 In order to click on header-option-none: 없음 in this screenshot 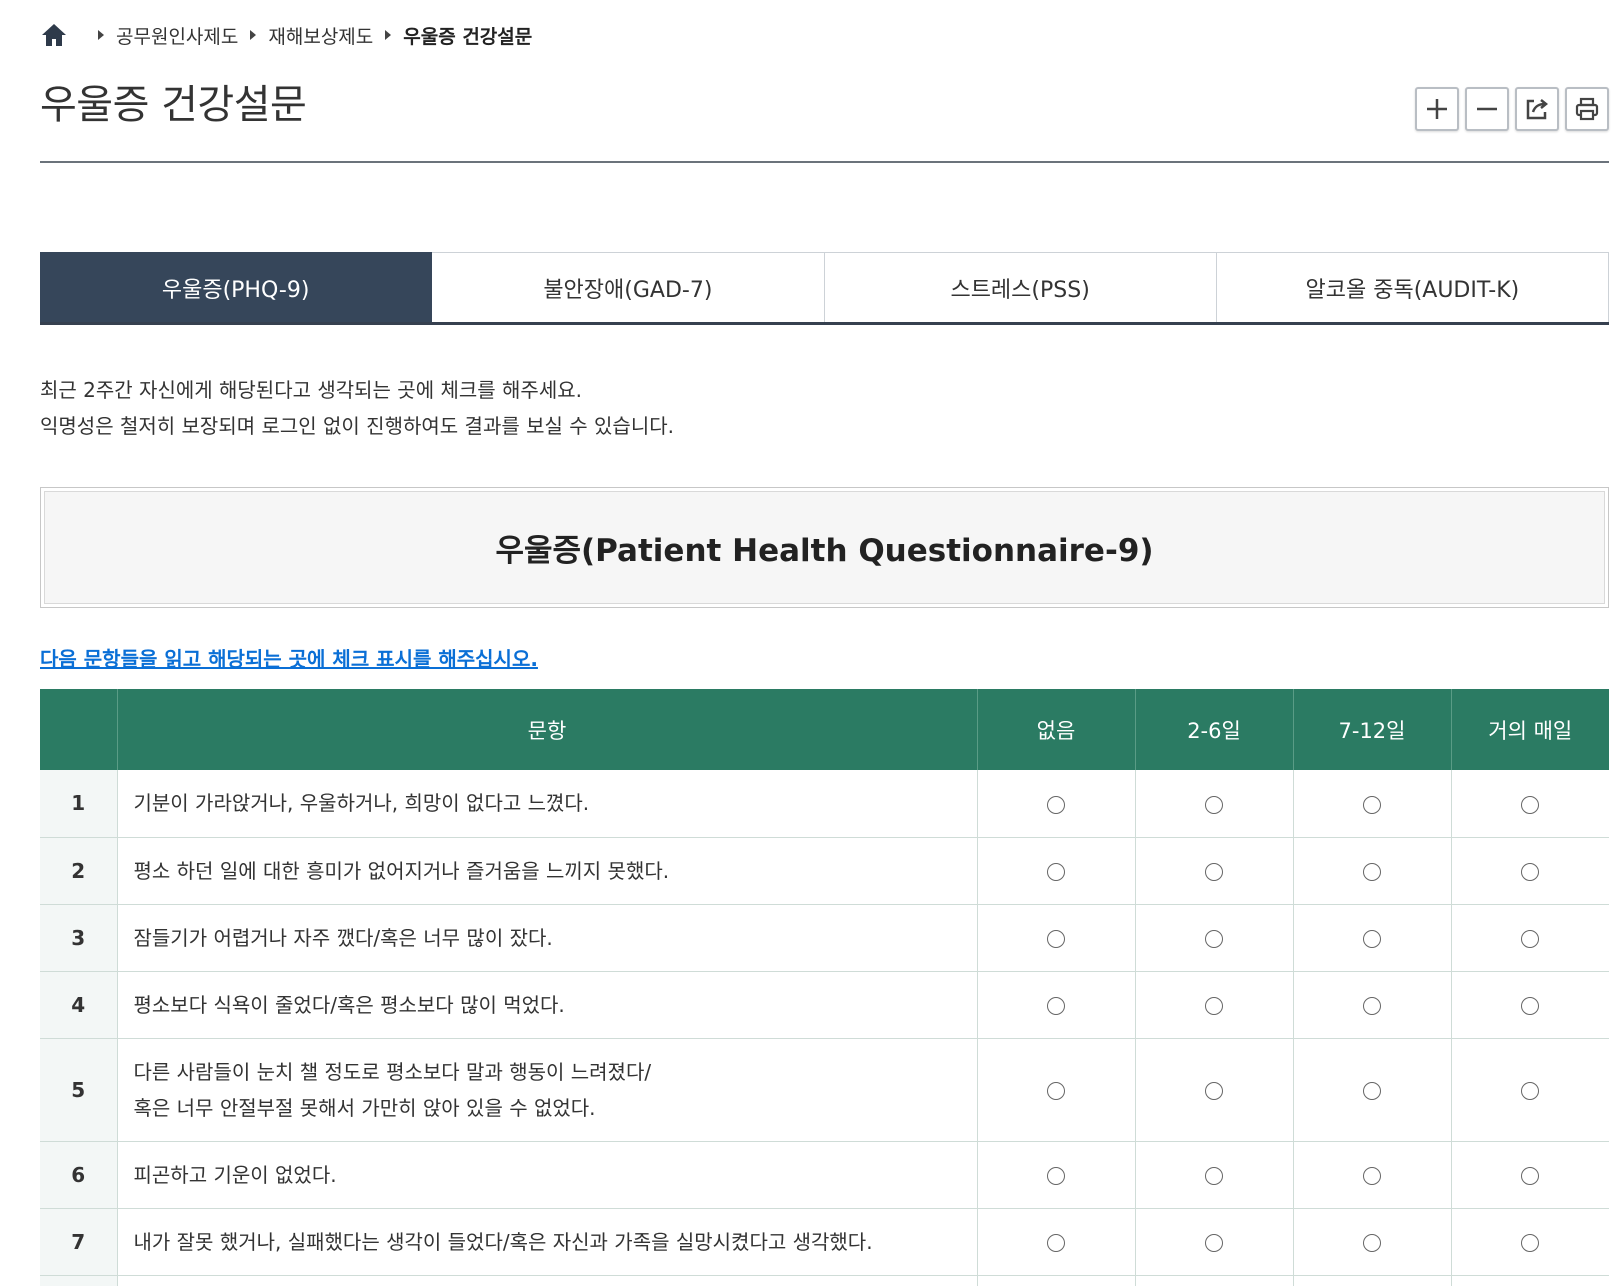, I will do `click(1056, 729)`.